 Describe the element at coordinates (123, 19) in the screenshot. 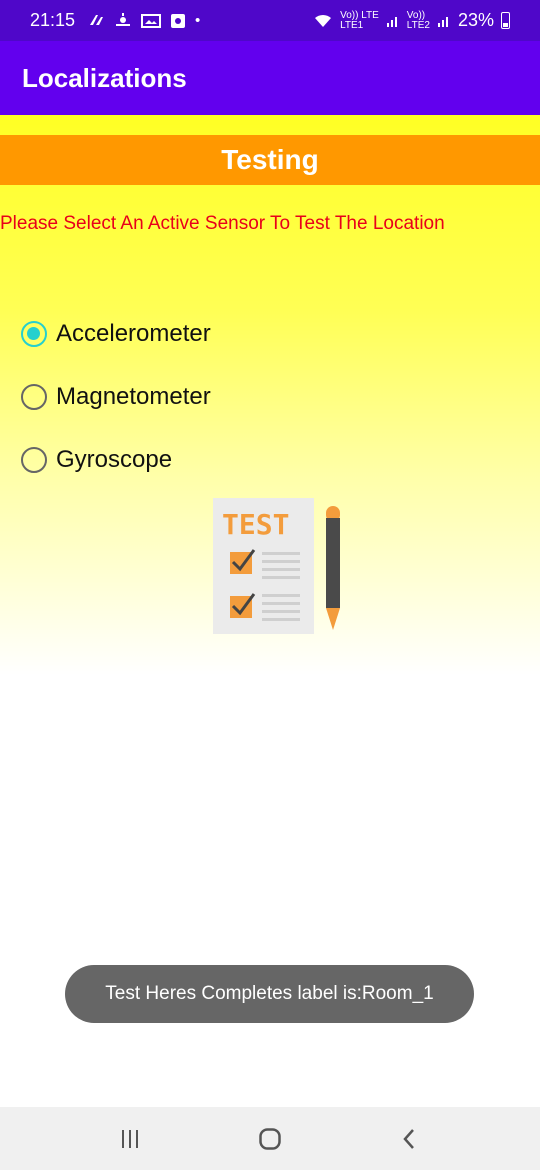

I see `weather-icon` at that location.